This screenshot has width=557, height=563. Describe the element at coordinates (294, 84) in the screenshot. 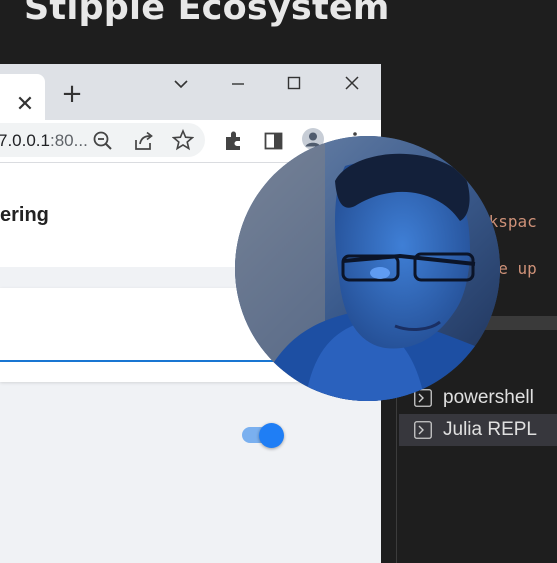

I see `maximize-button` at that location.